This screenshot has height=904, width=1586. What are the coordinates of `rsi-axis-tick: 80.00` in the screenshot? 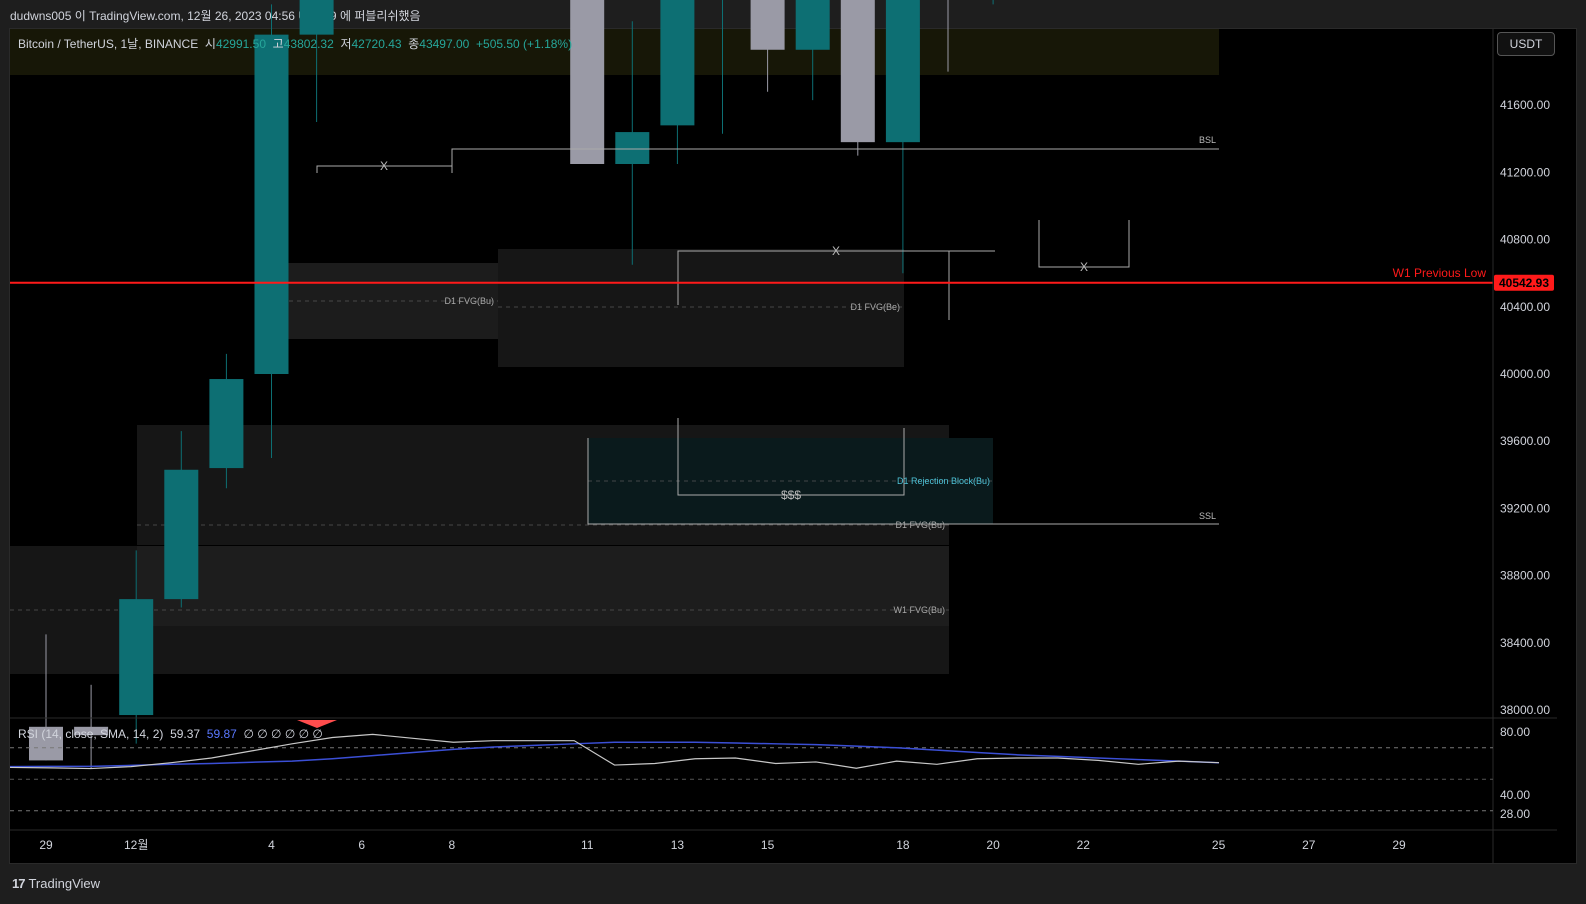 It's located at (1515, 732).